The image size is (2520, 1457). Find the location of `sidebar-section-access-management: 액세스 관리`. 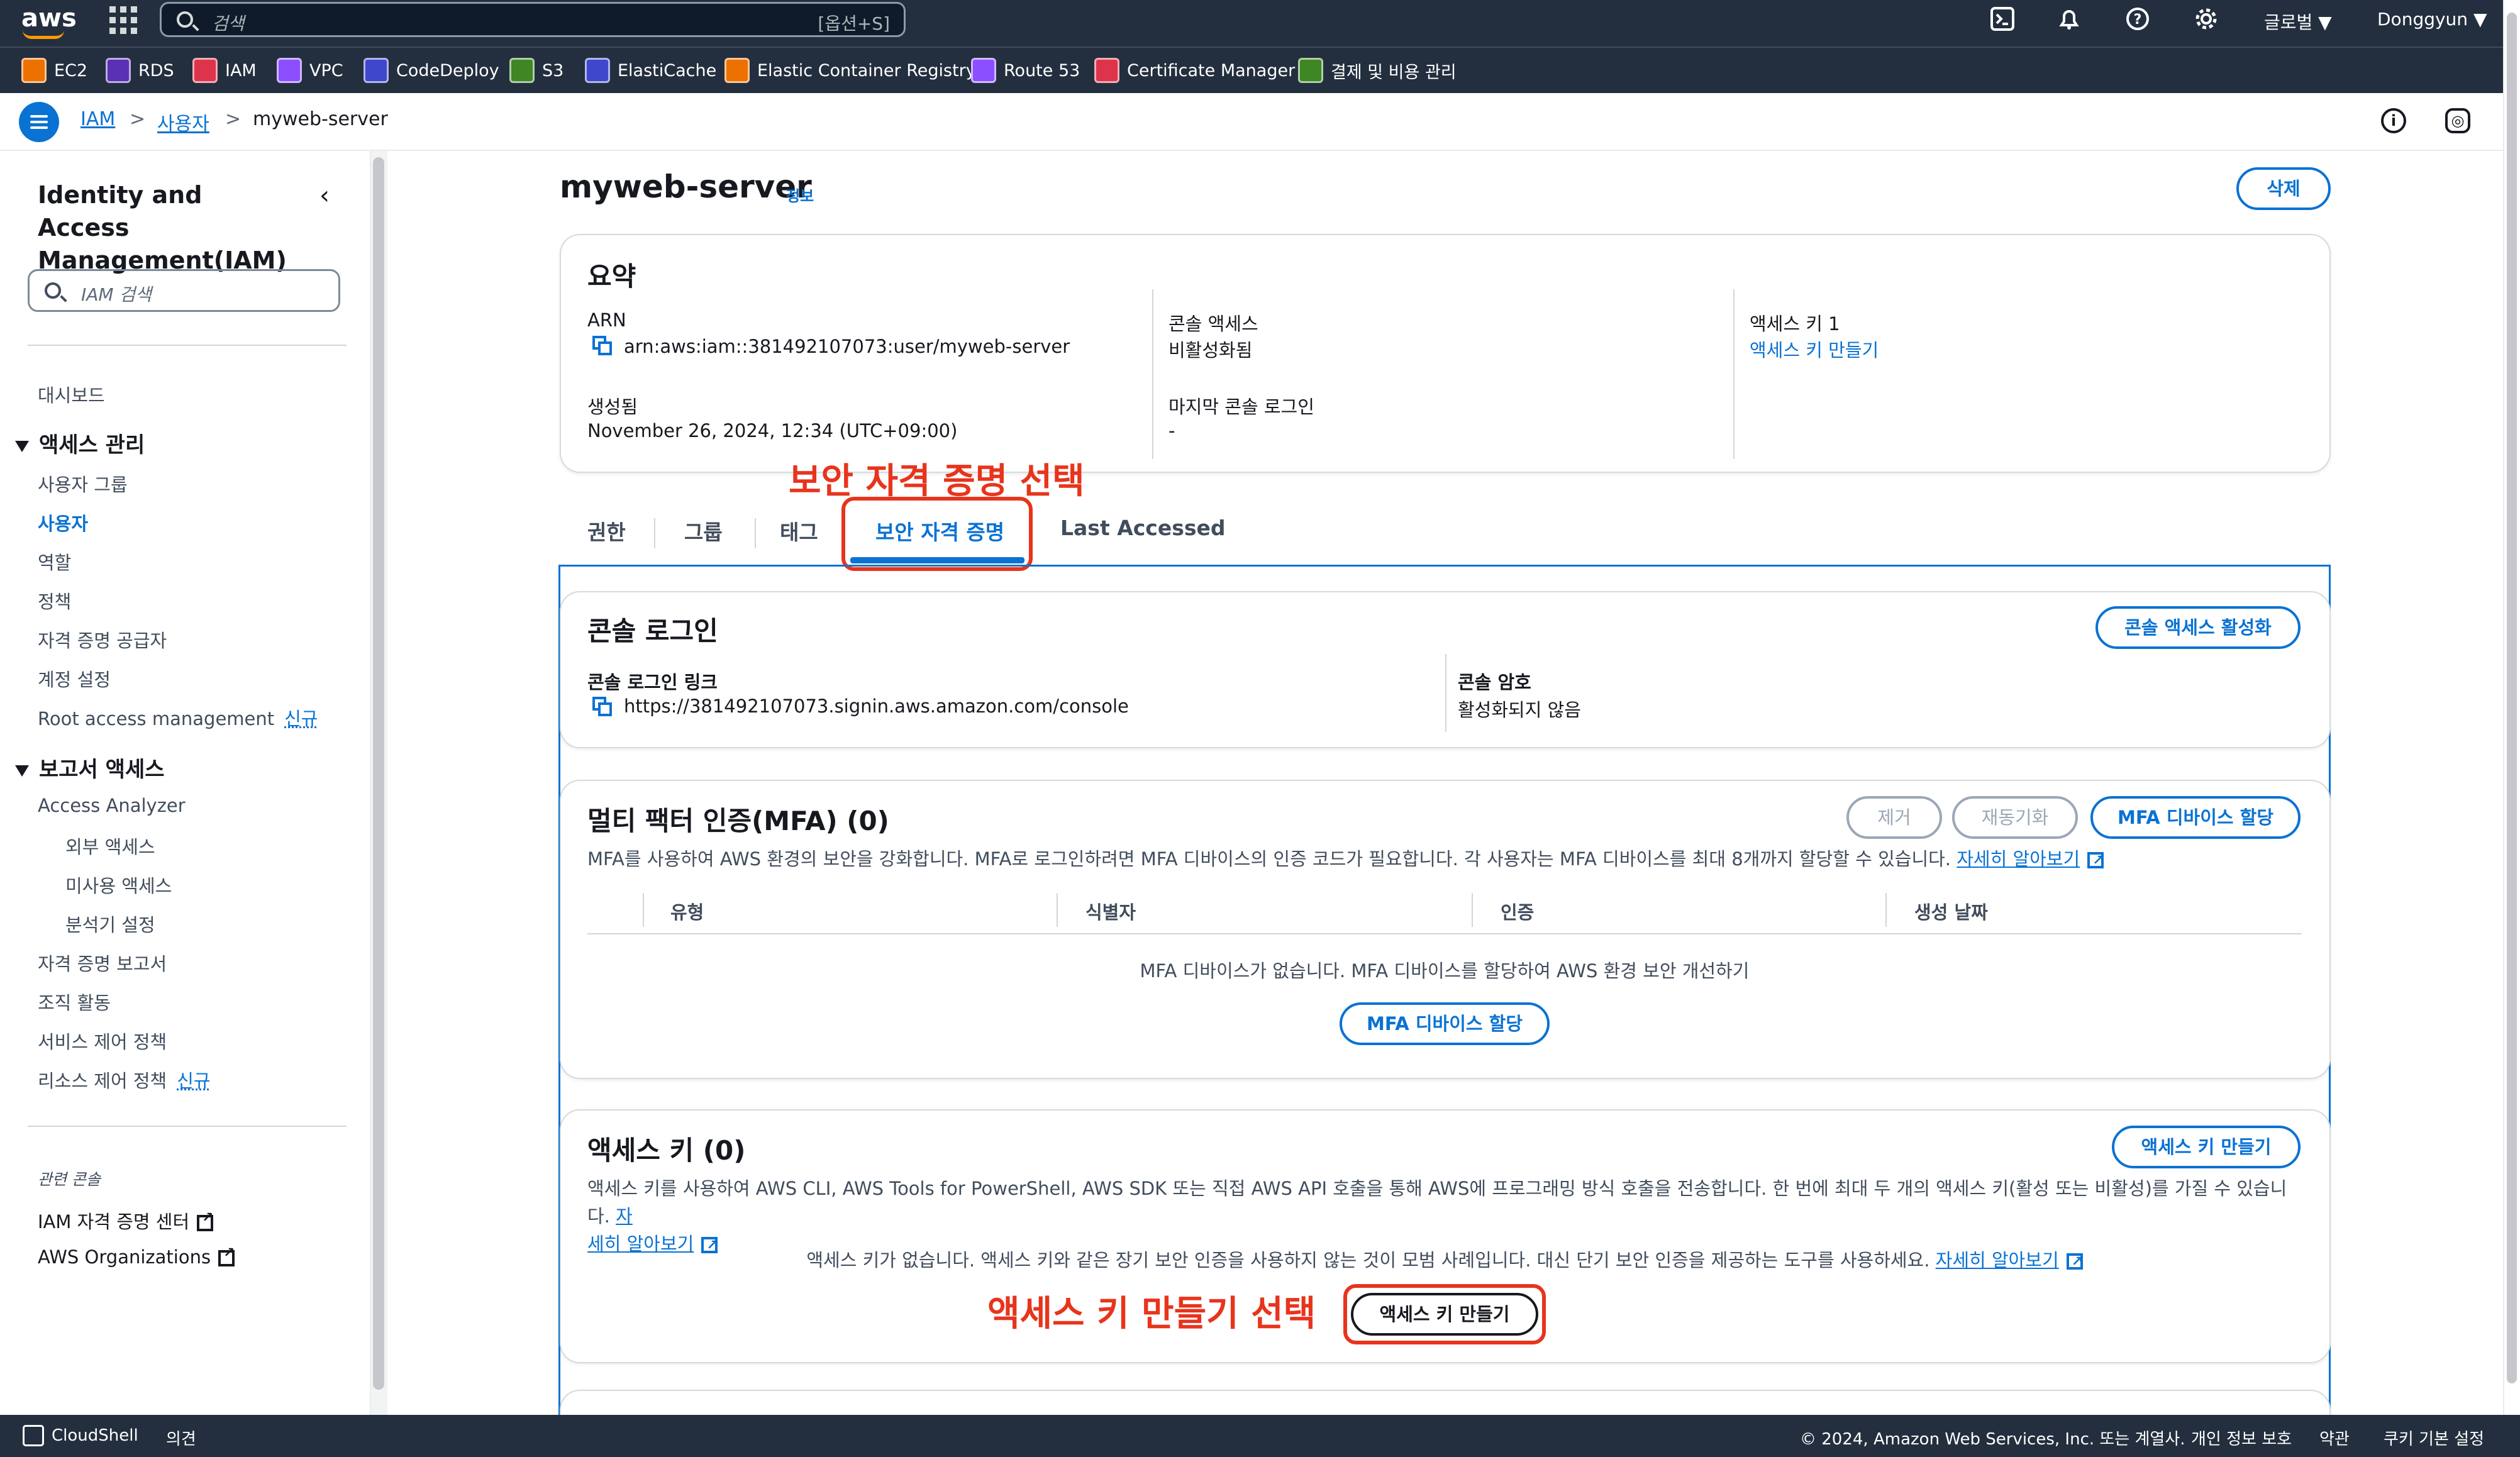

sidebar-section-access-management: 액세스 관리 is located at coordinates (80, 443).